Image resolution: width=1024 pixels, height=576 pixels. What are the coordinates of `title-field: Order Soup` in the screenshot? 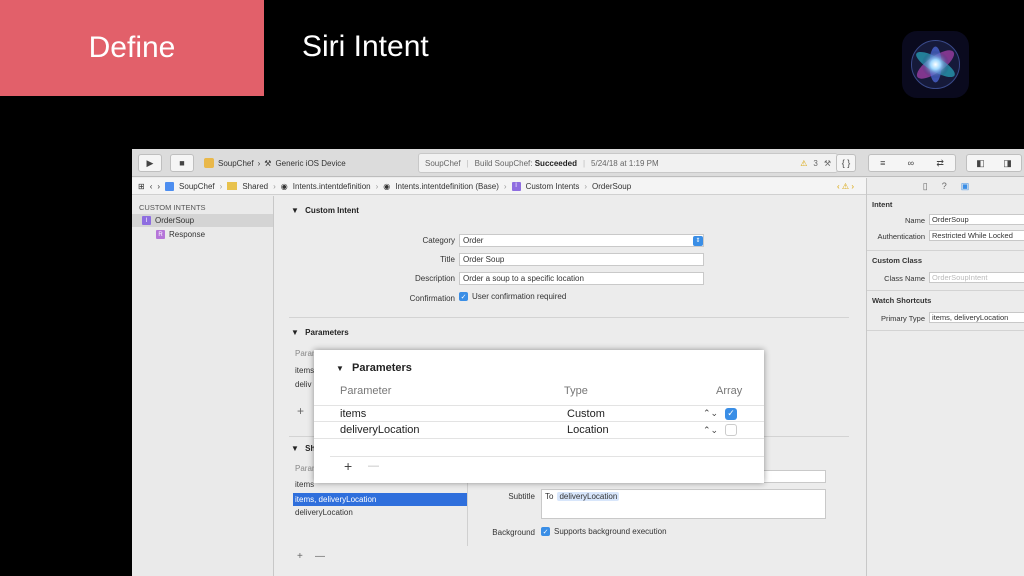 It's located at (581, 259).